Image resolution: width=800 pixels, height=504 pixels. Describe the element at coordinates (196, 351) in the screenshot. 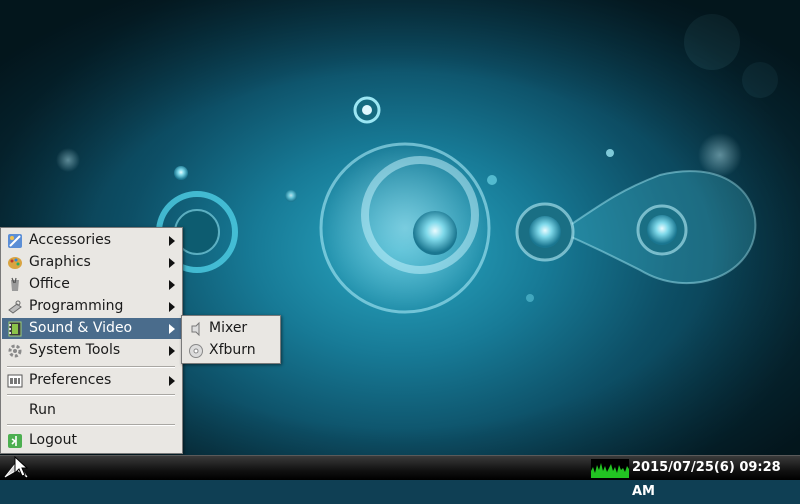

I see `xfburn-icon` at that location.